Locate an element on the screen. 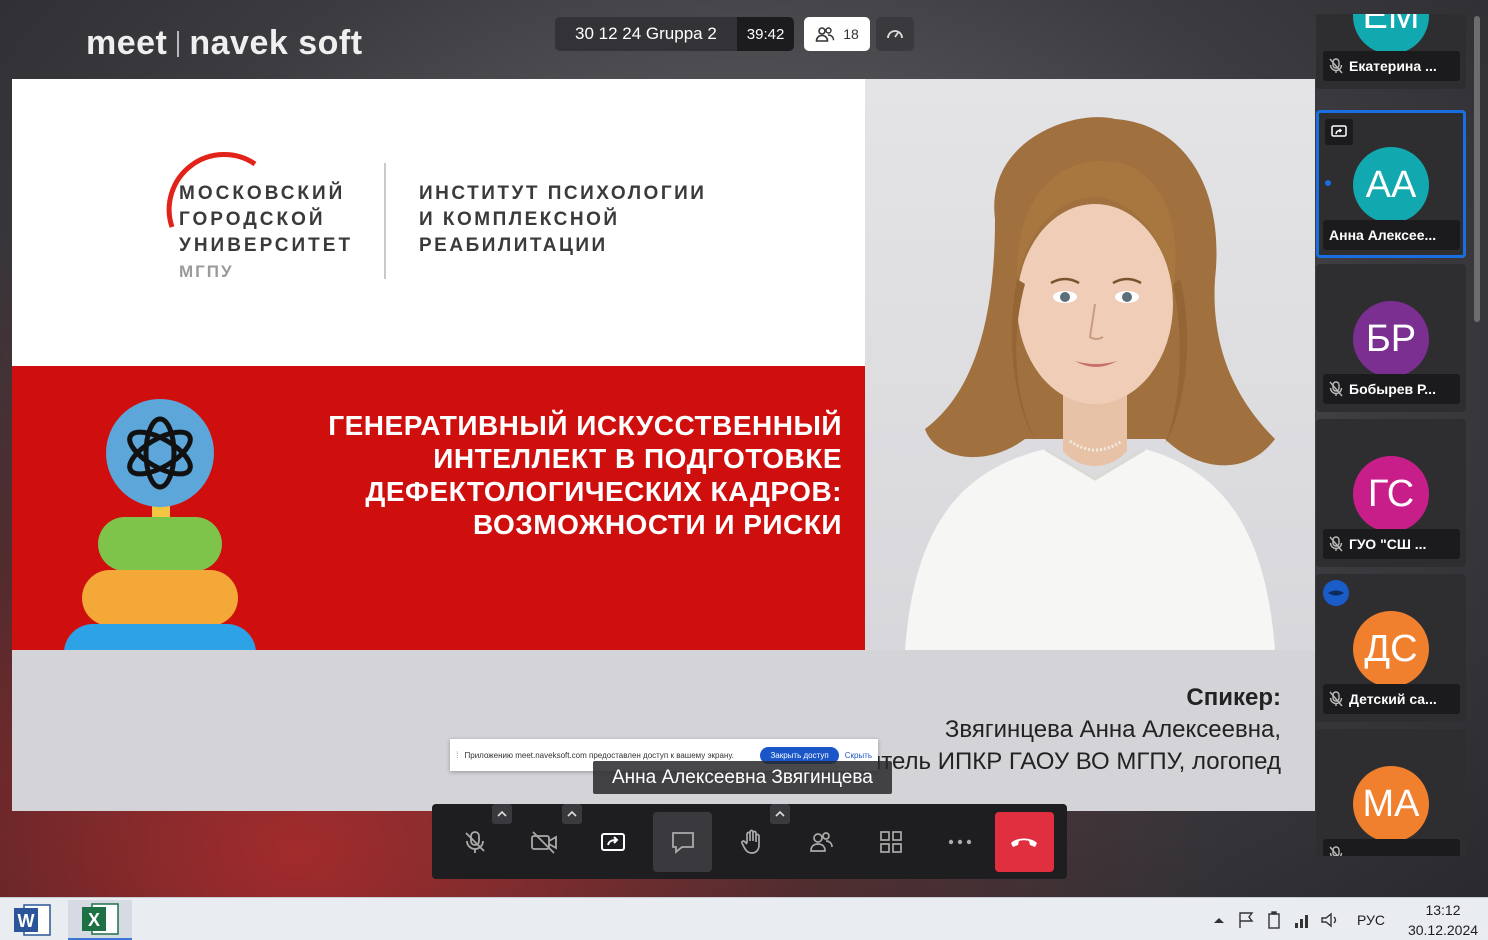  slide-title-line-1: ГЕНЕРАТИВНЫЙ ИСКУССТВЕННЫЙ is located at coordinates (585, 425).